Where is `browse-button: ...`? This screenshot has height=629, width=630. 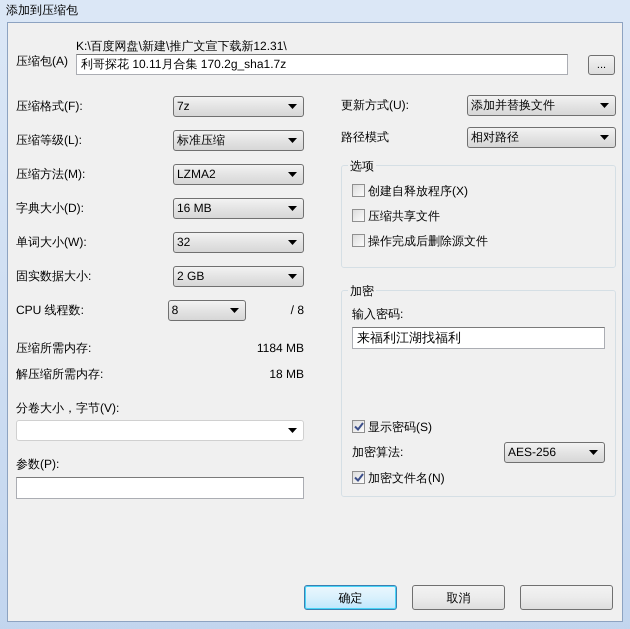
browse-button: ... is located at coordinates (601, 64).